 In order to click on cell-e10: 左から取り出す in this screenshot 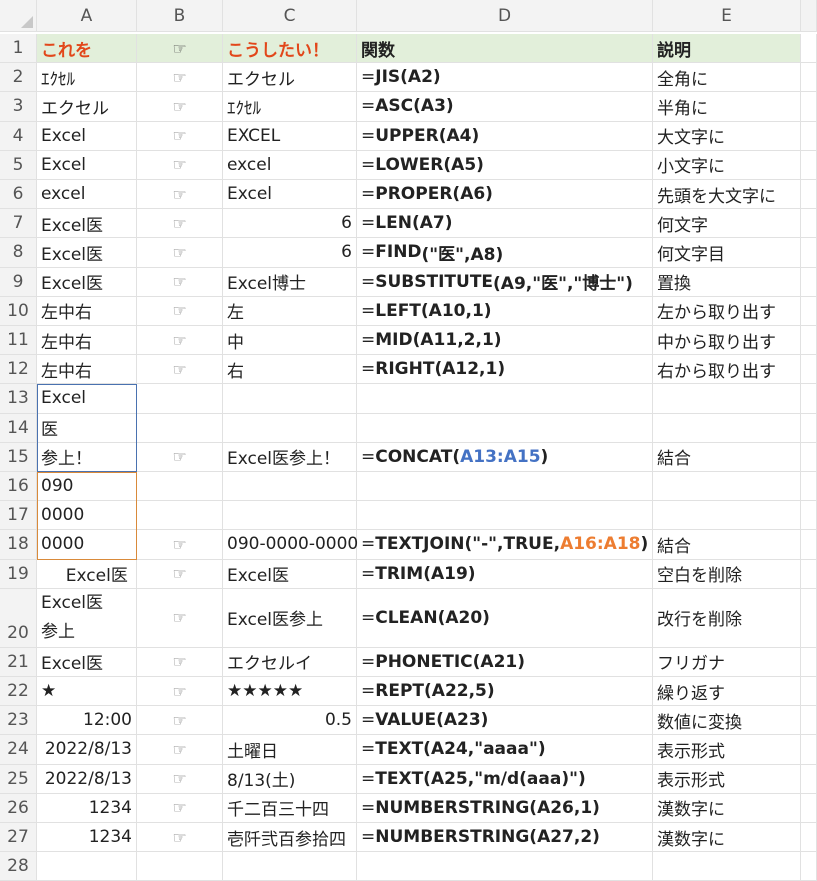, I will do `click(727, 311)`.